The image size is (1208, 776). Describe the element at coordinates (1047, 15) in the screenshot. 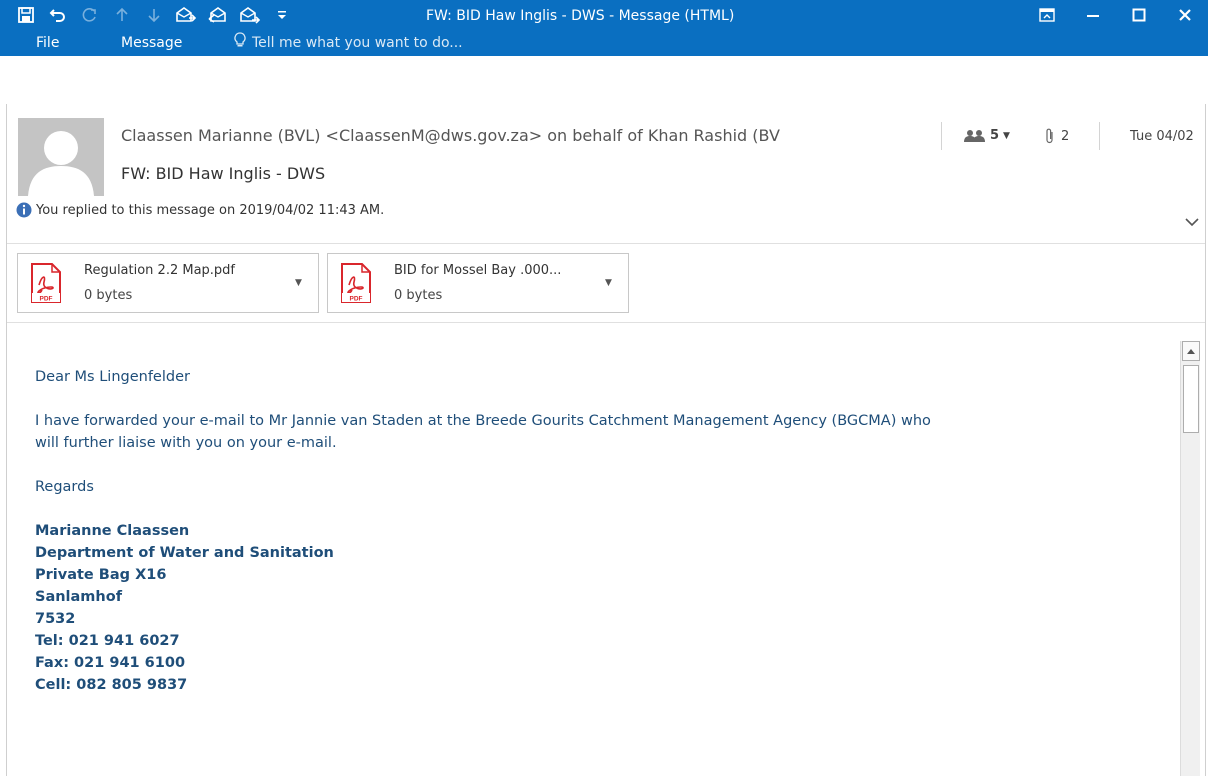

I see `ribbon-display-options-icon` at that location.